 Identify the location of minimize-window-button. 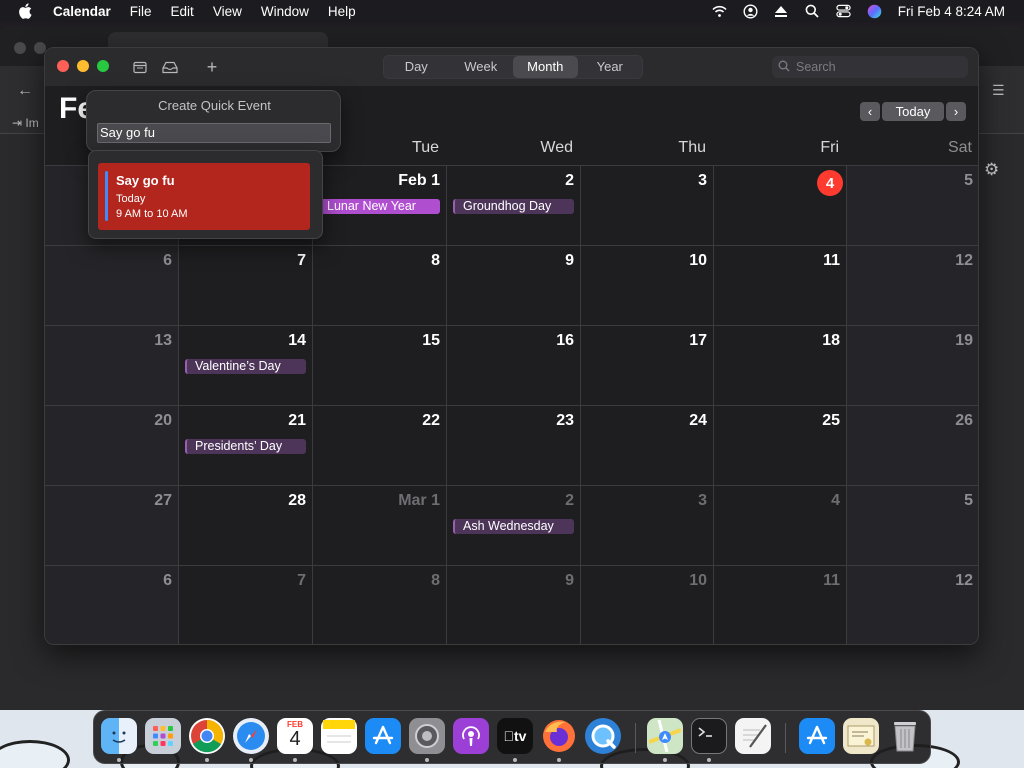
(83, 66).